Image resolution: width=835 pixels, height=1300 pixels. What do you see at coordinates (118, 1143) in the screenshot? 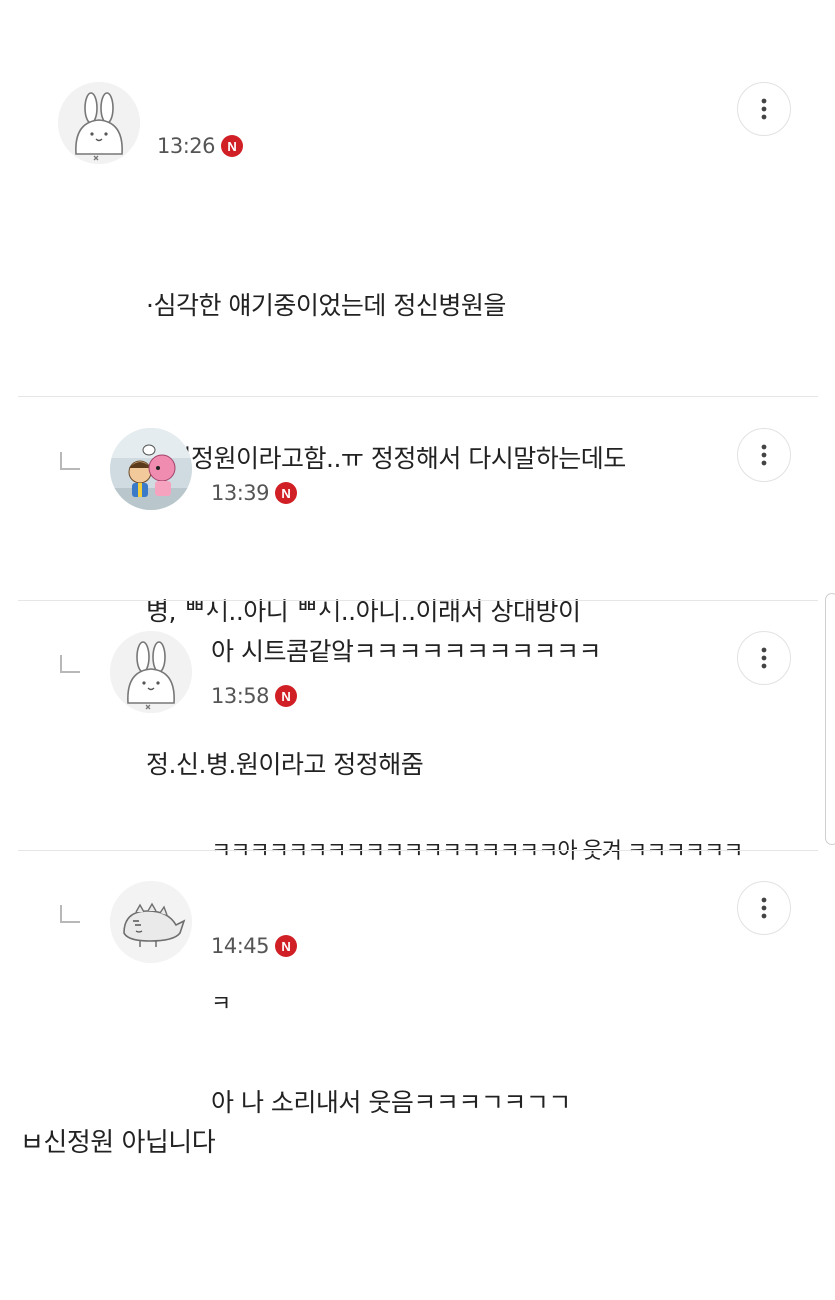
I see `caption-text: ㅂ신정원 아닙니다` at bounding box center [118, 1143].